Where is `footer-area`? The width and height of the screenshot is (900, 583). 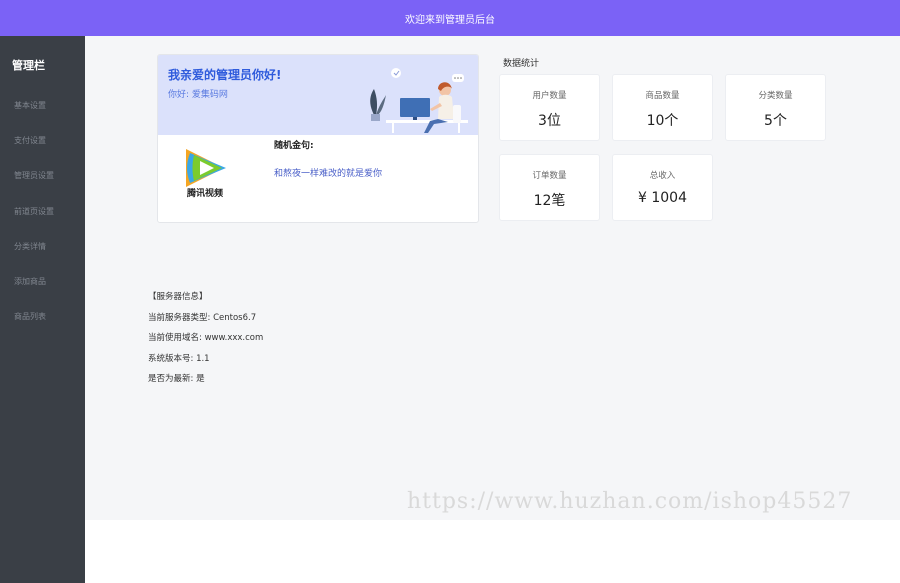 footer-area is located at coordinates (492, 551).